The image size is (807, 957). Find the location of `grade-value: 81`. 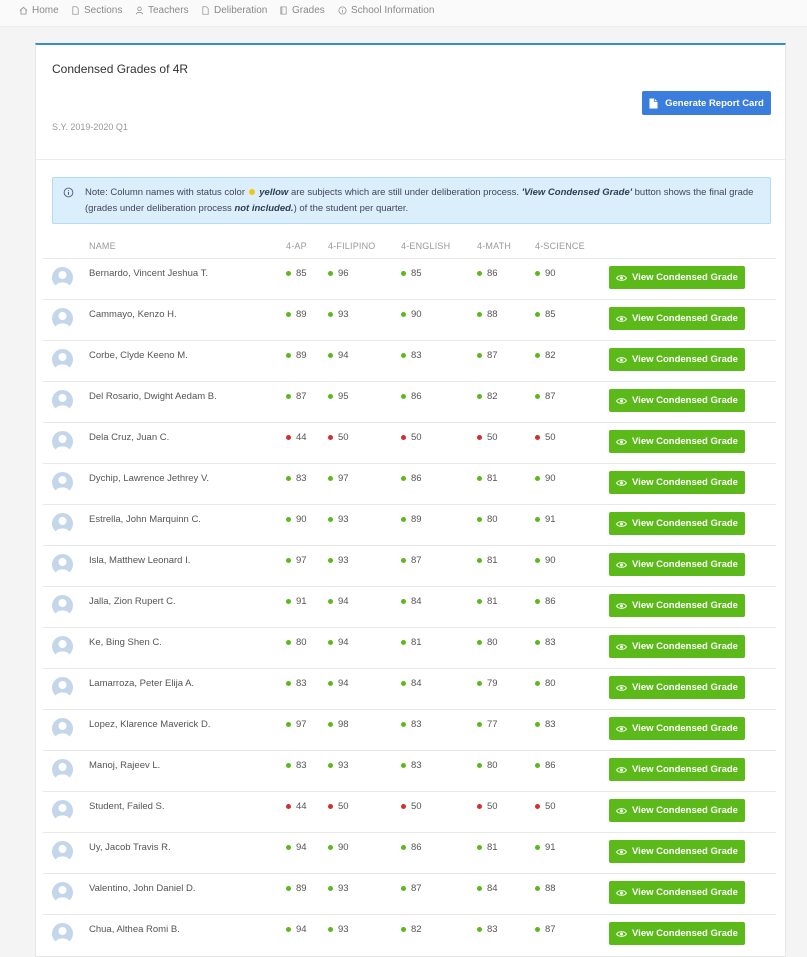

grade-value: 81 is located at coordinates (492, 478).